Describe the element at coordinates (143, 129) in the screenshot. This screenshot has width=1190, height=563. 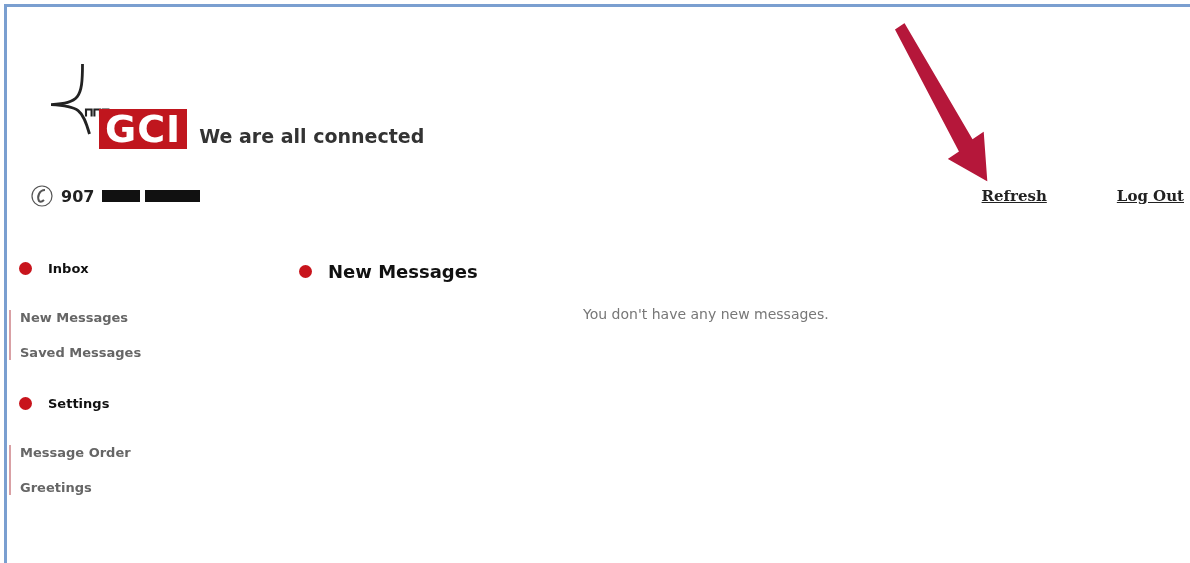
I see `logo-wordmark: GCI` at that location.